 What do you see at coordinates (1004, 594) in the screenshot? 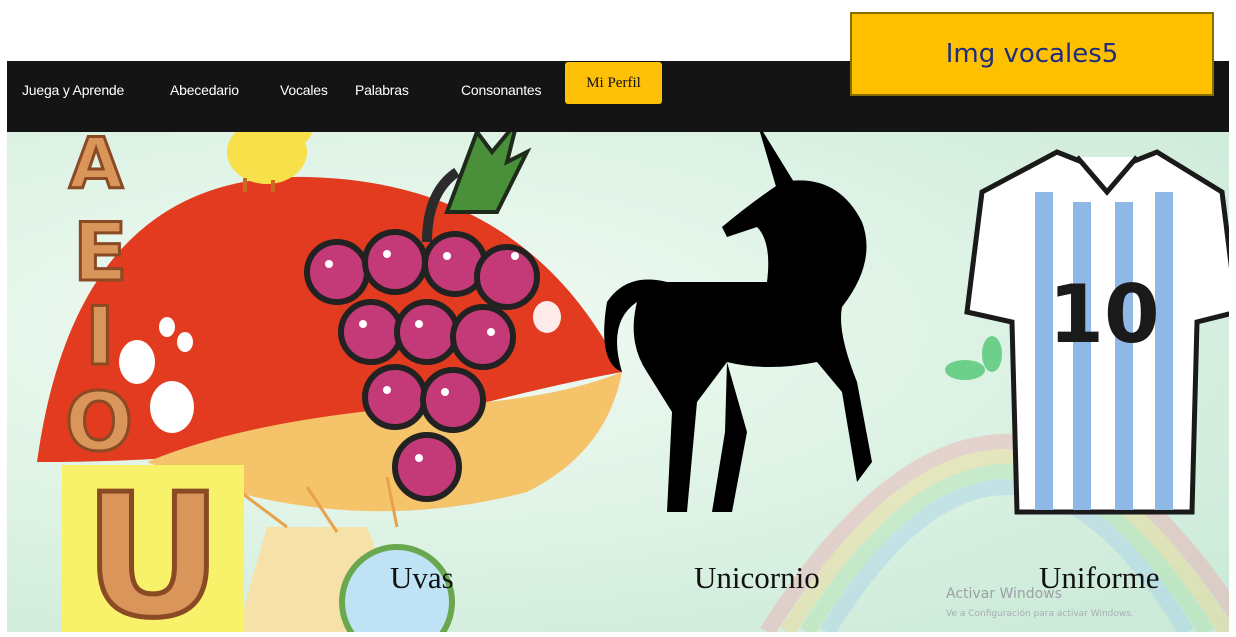
I see `windows-activation-title: Activar Windows` at bounding box center [1004, 594].